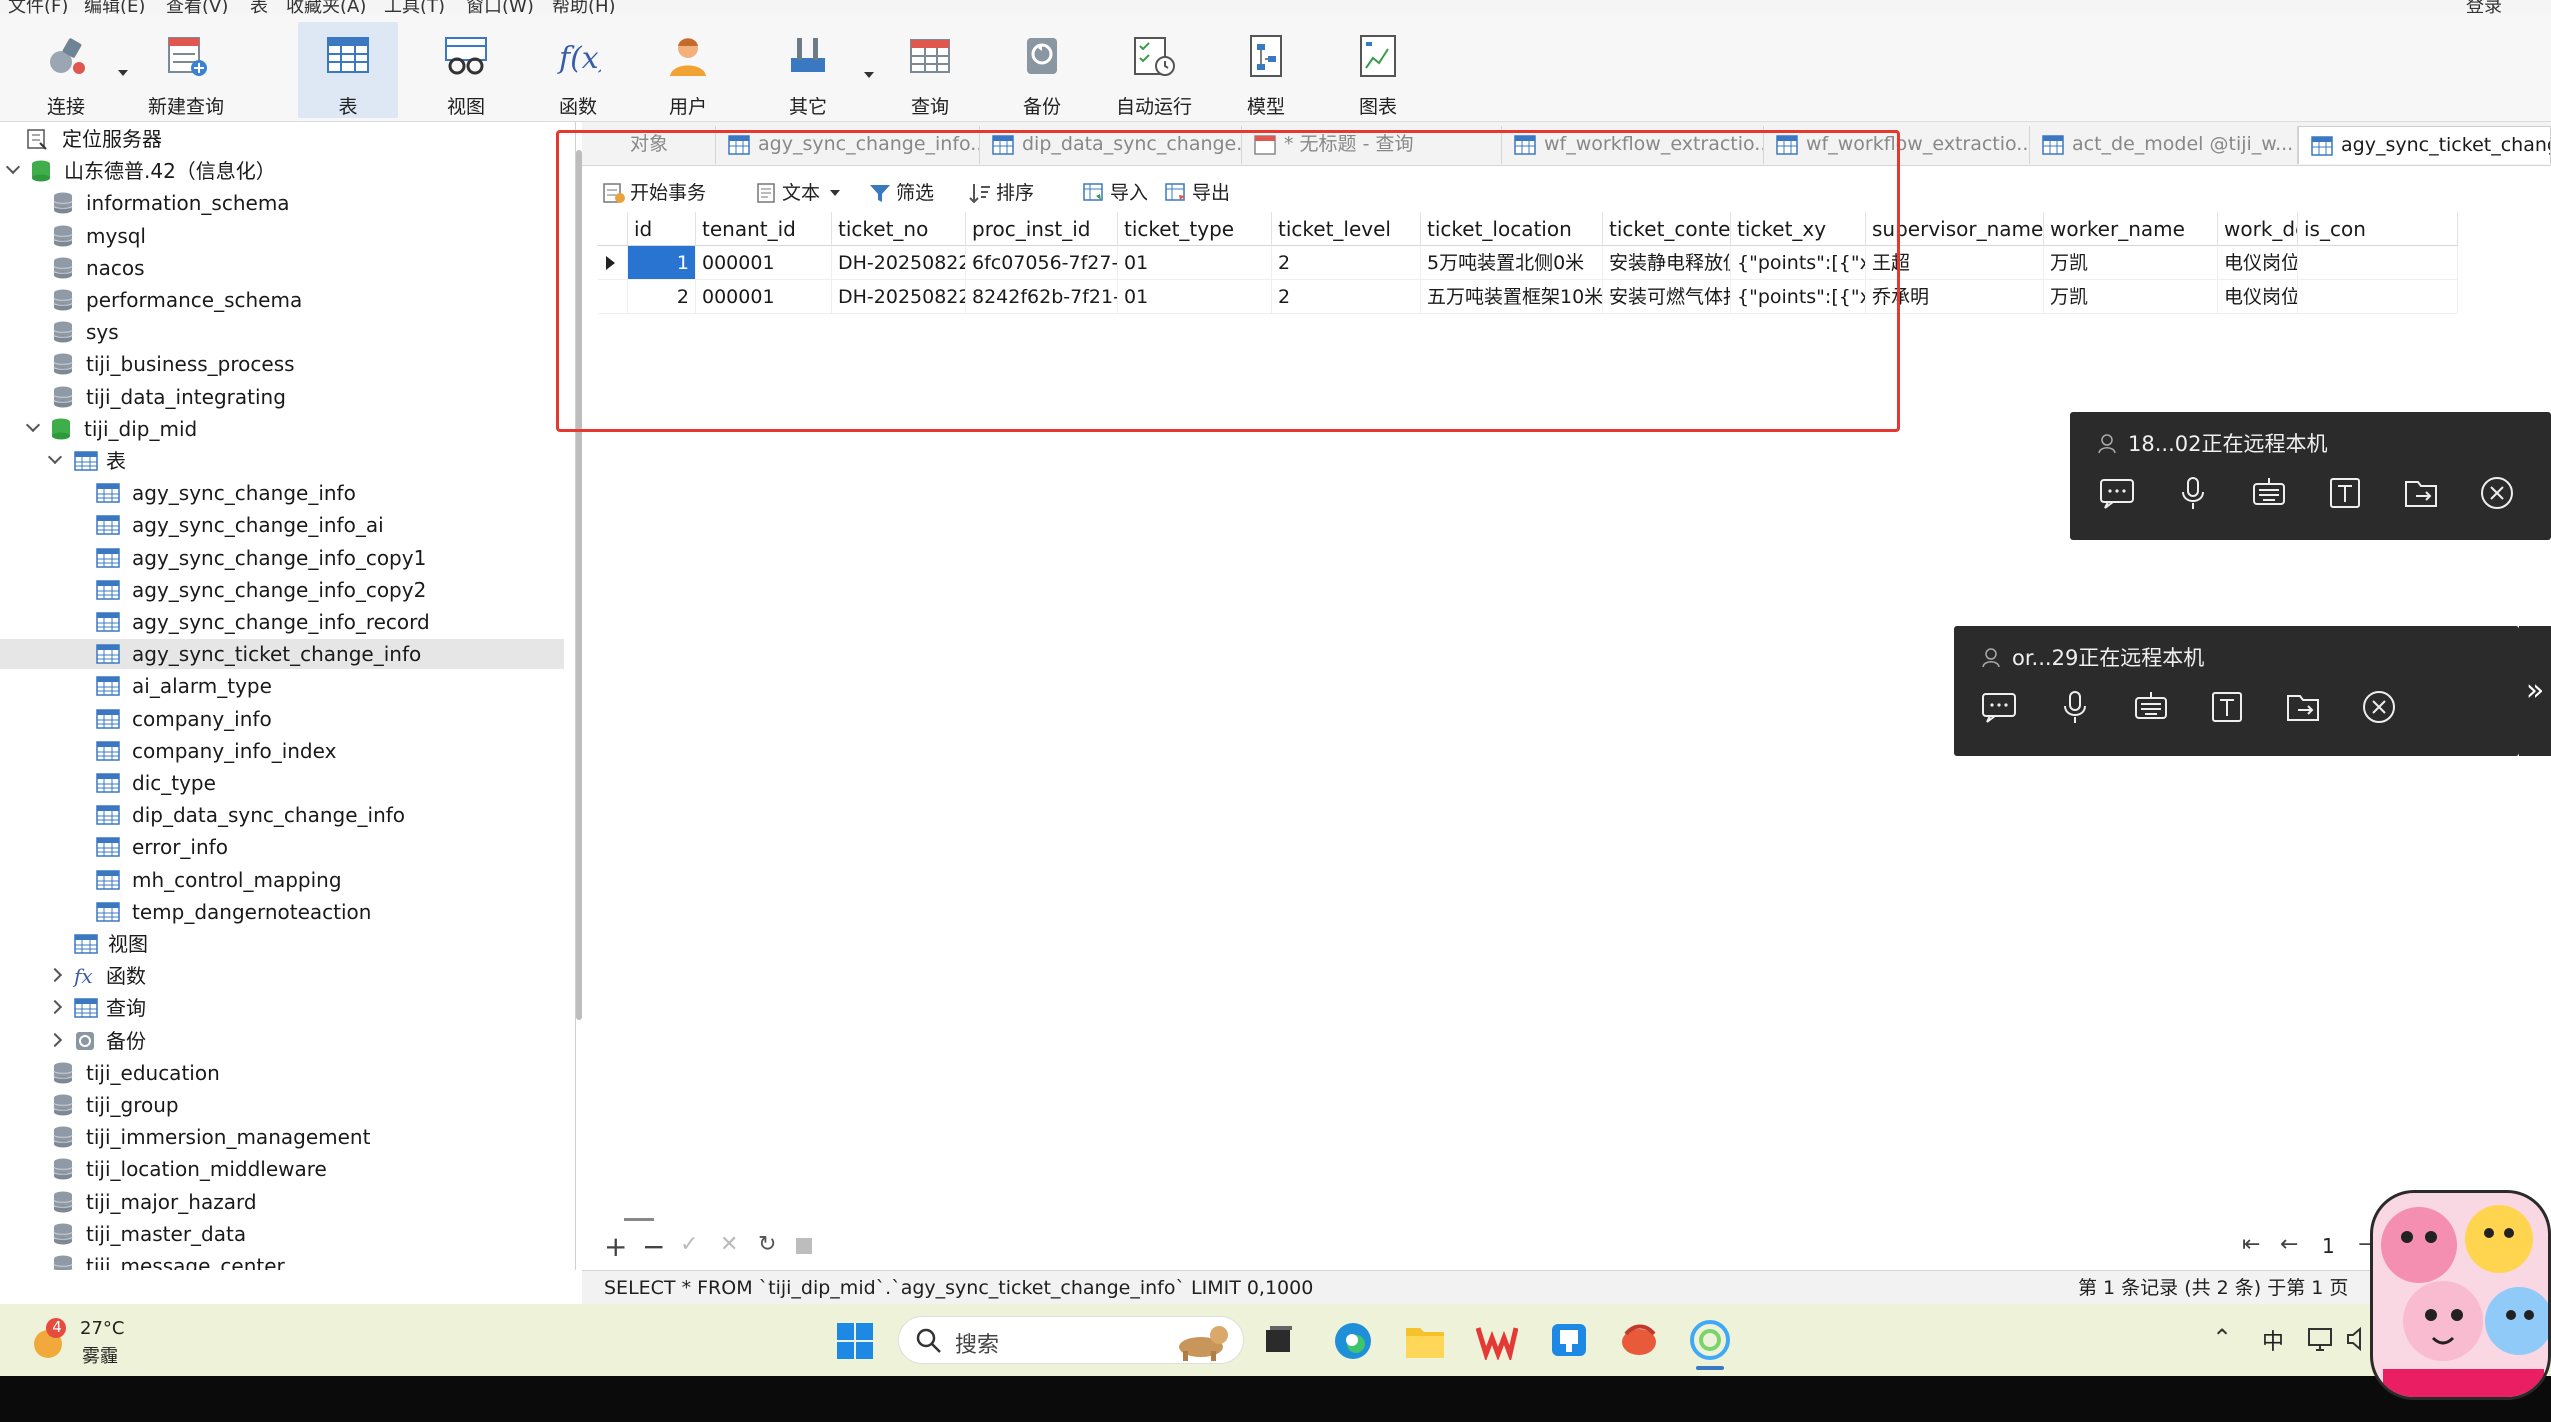  Describe the element at coordinates (929, 107) in the screenshot. I see `query-label: 查询` at that location.